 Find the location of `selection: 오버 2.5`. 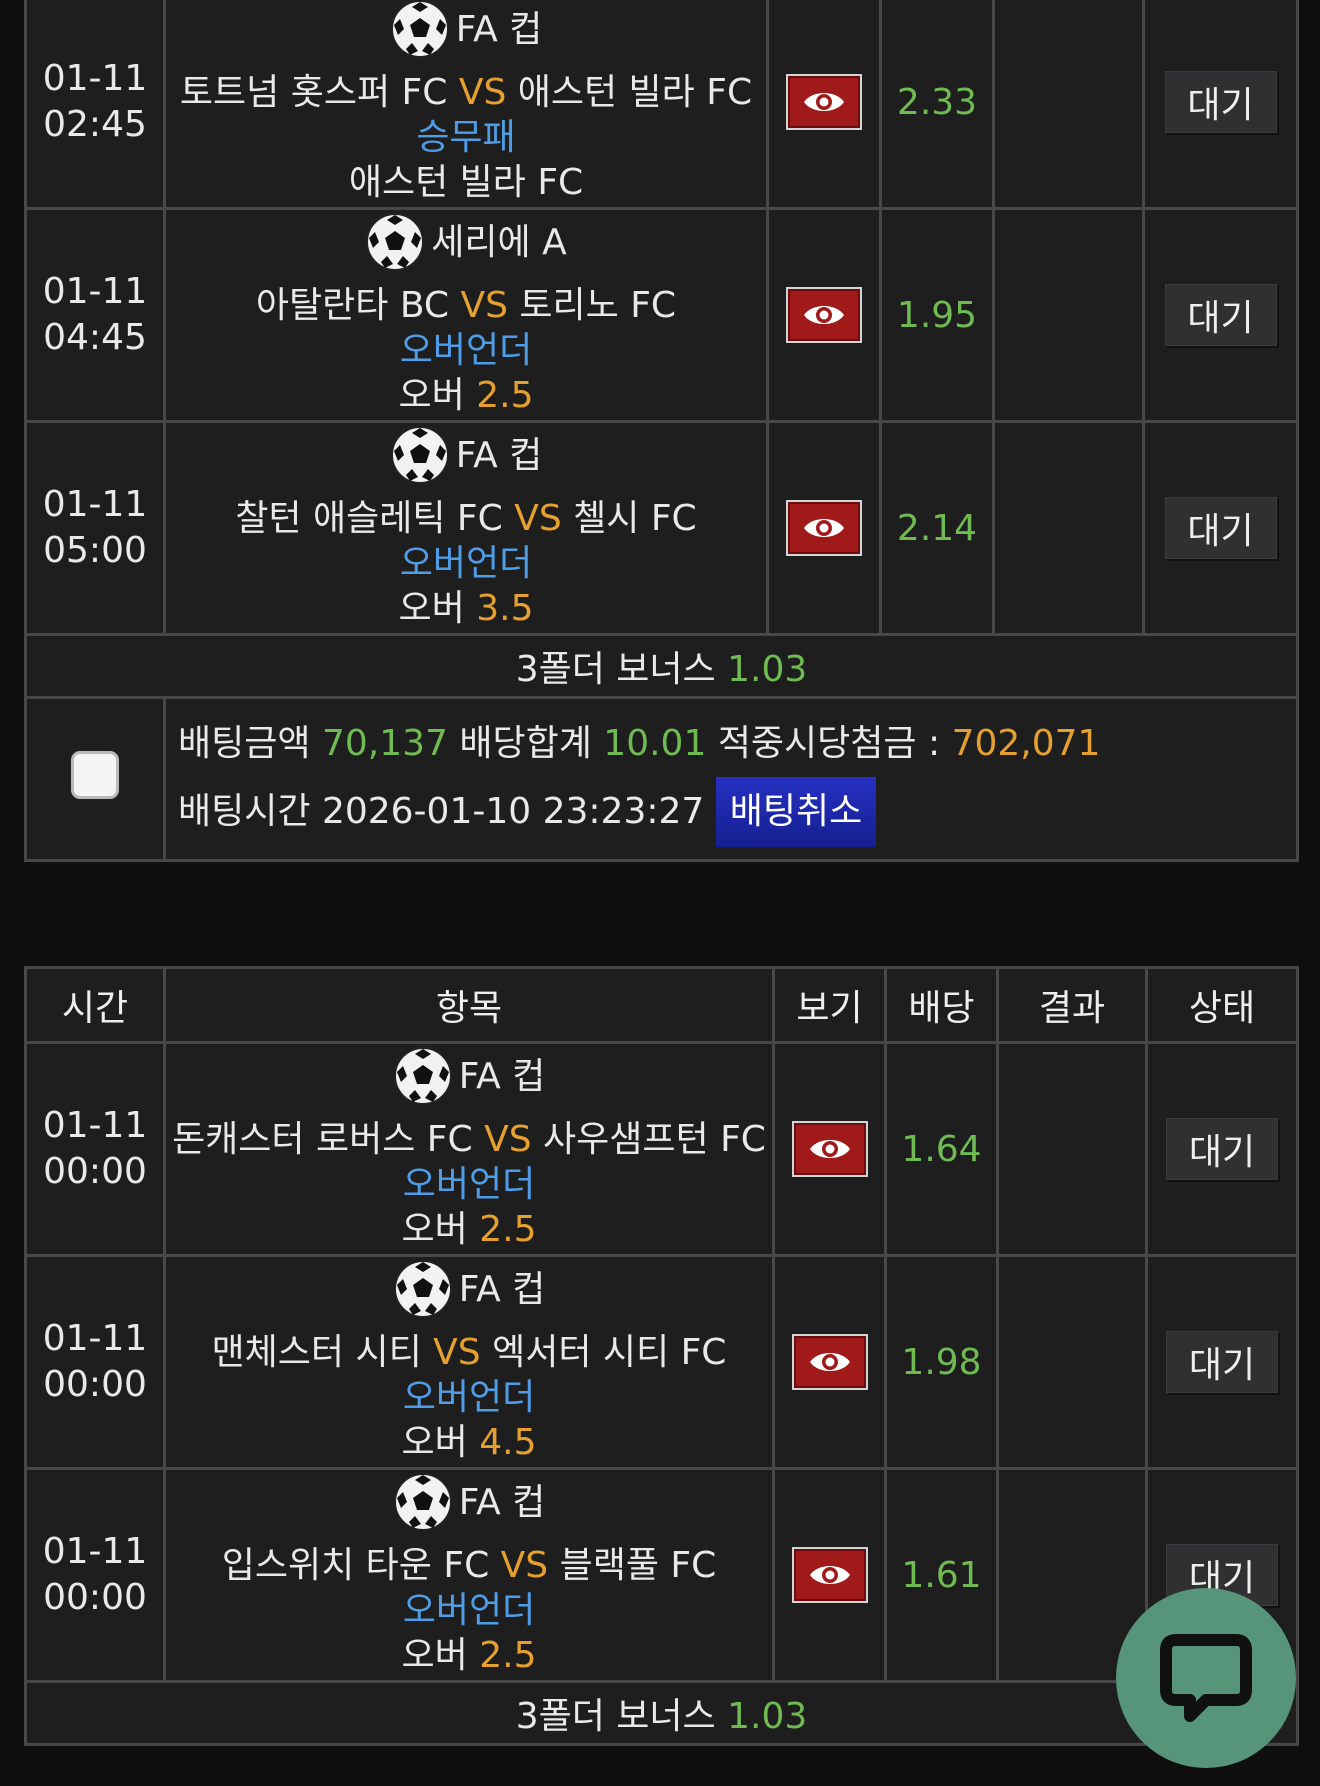

selection: 오버 2.5 is located at coordinates (469, 1655).